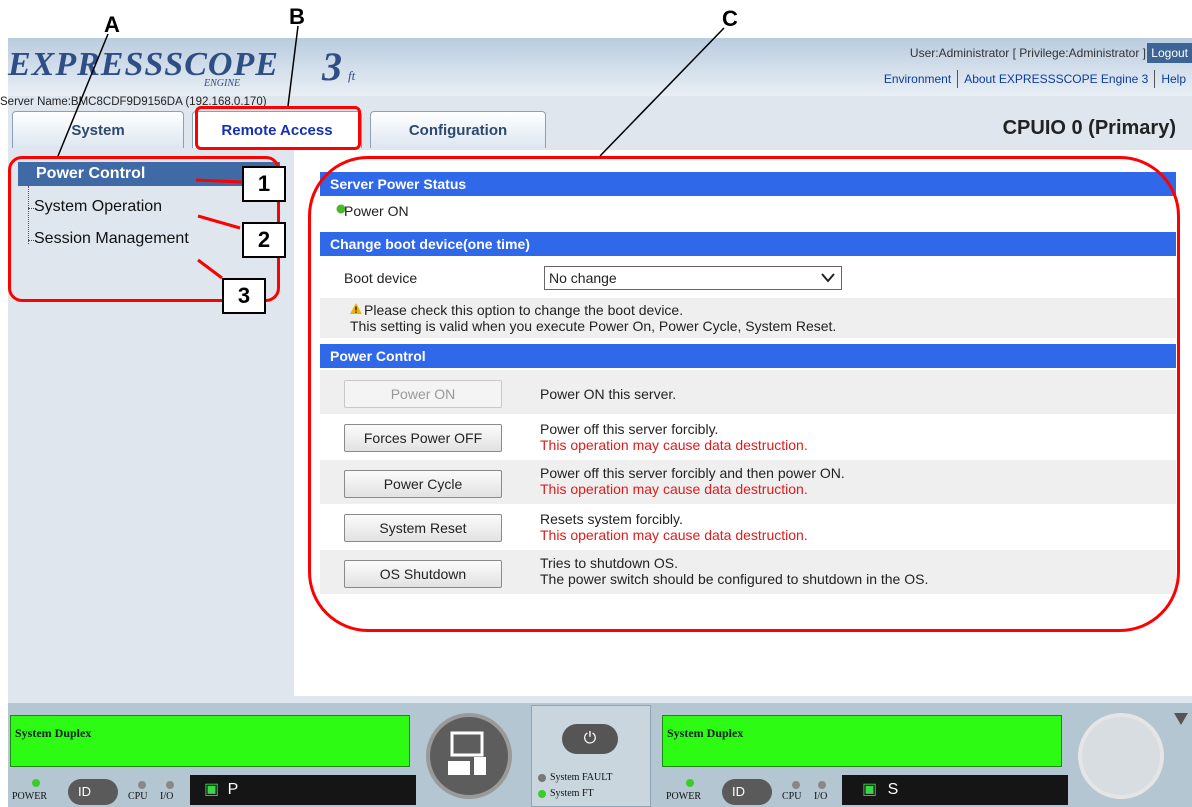  Describe the element at coordinates (264, 184) in the screenshot. I see `badge-1: 1` at that location.